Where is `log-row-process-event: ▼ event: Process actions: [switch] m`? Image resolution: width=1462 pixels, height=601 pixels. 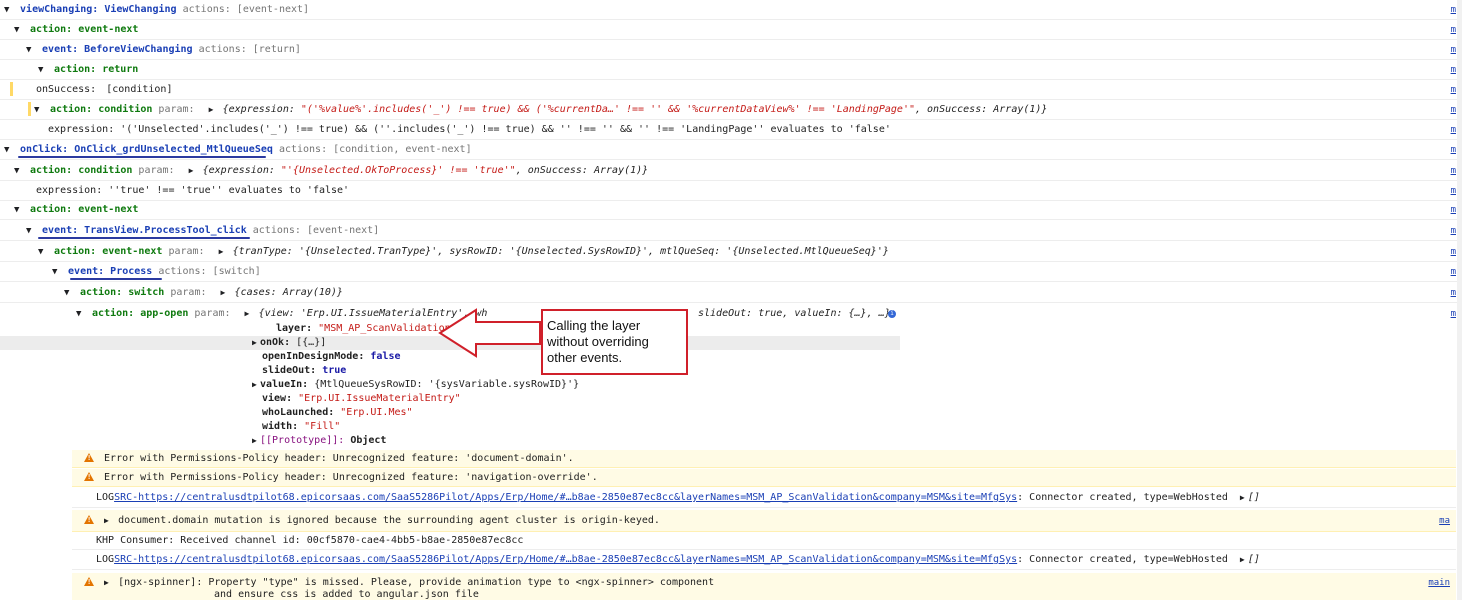
log-row-process-event: ▼ event: Process actions: [switch] m is located at coordinates (731, 272).